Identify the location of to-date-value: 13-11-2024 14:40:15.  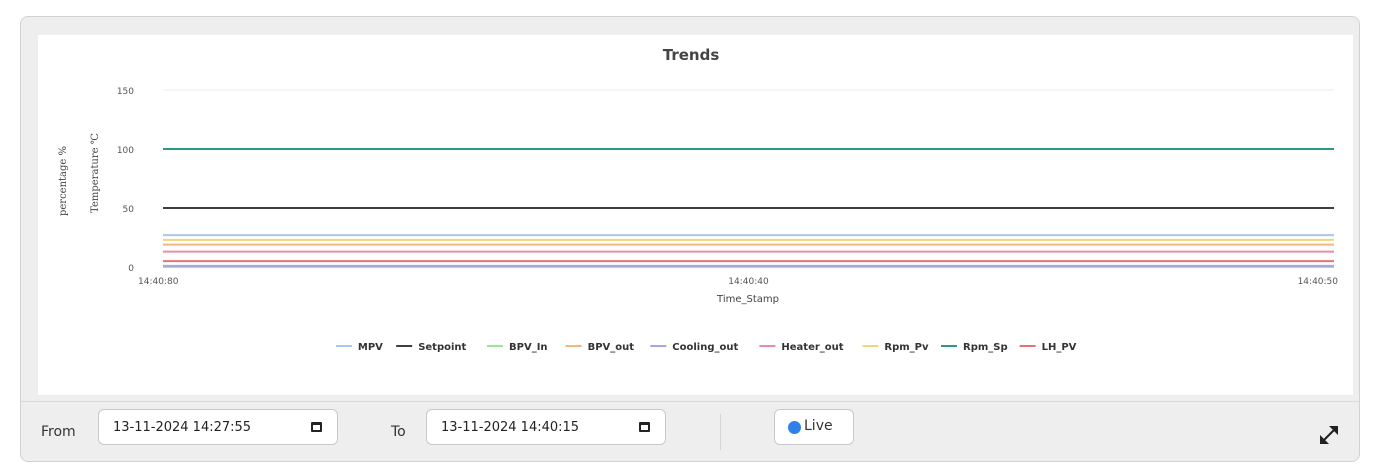
(510, 427).